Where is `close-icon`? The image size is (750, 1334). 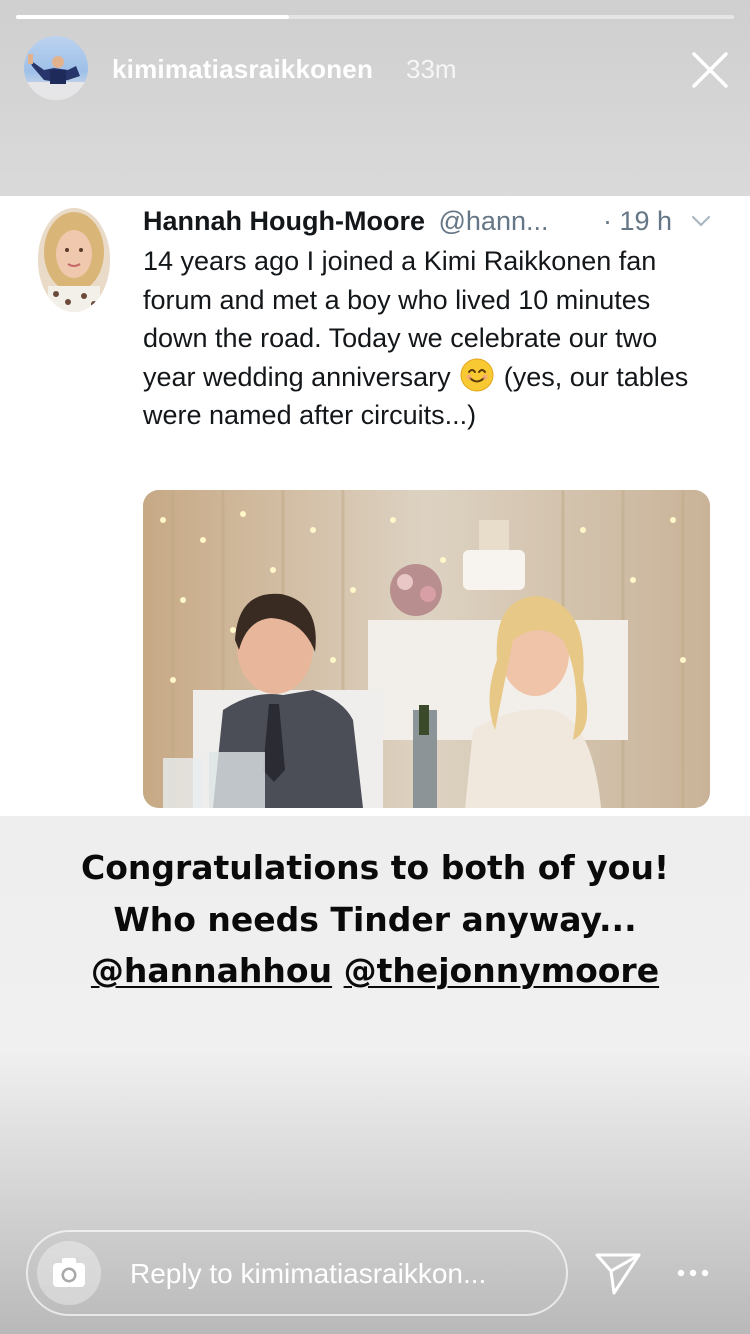 close-icon is located at coordinates (710, 70).